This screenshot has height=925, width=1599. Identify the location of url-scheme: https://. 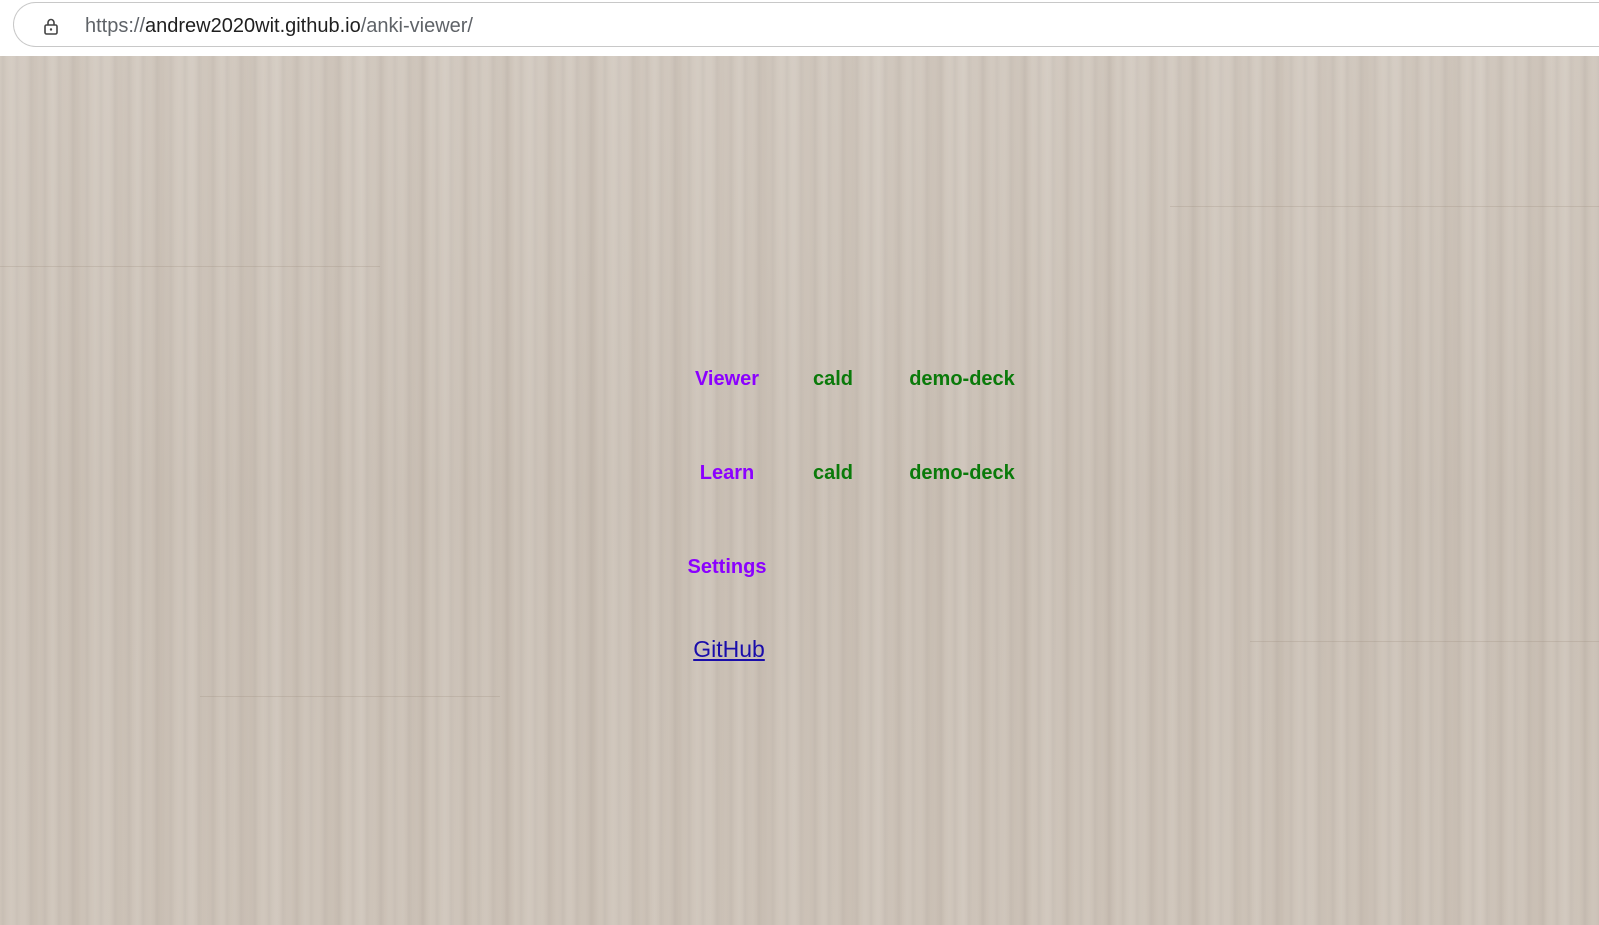
(115, 26).